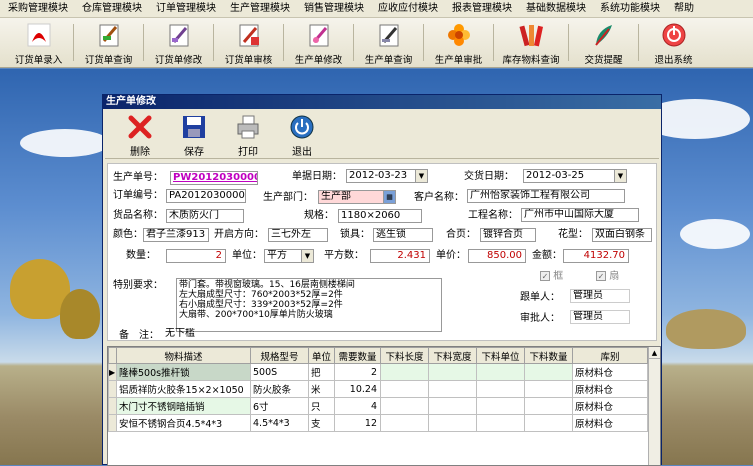 The width and height of the screenshot is (753, 466). I want to click on menu-reports: 报表管理模块, so click(481, 9).